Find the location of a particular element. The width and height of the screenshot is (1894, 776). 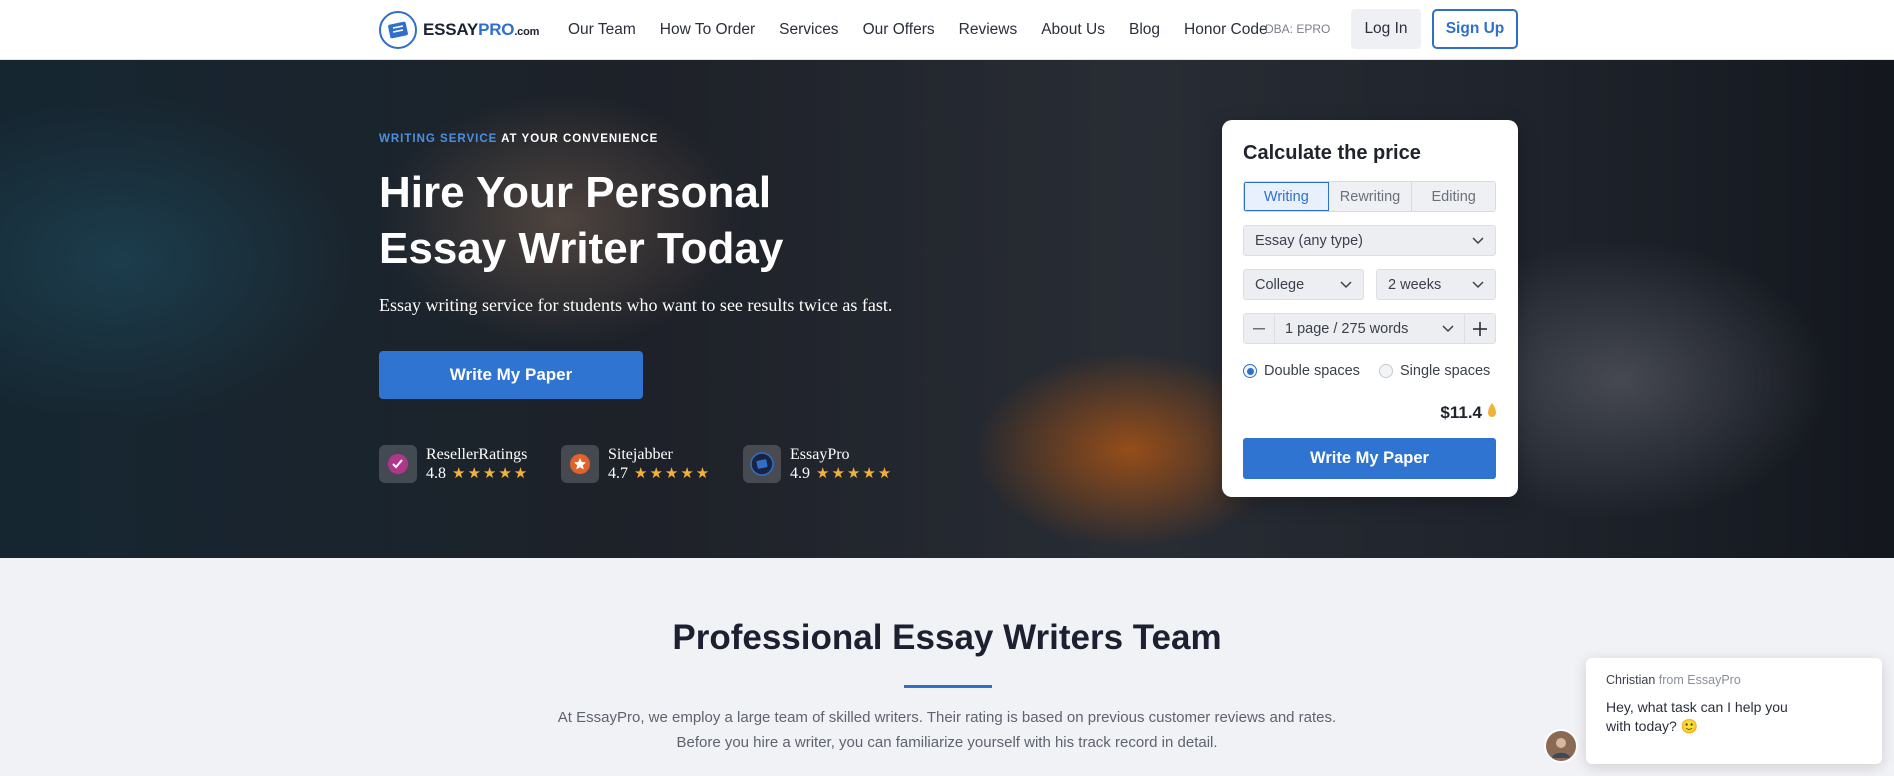

nav-our-offers: Our Offers is located at coordinates (899, 30).